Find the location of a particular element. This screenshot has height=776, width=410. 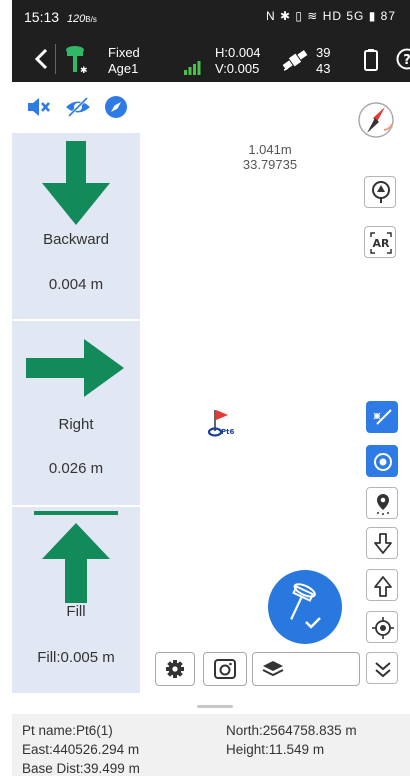

receiver-battery-icon is located at coordinates (371, 60).